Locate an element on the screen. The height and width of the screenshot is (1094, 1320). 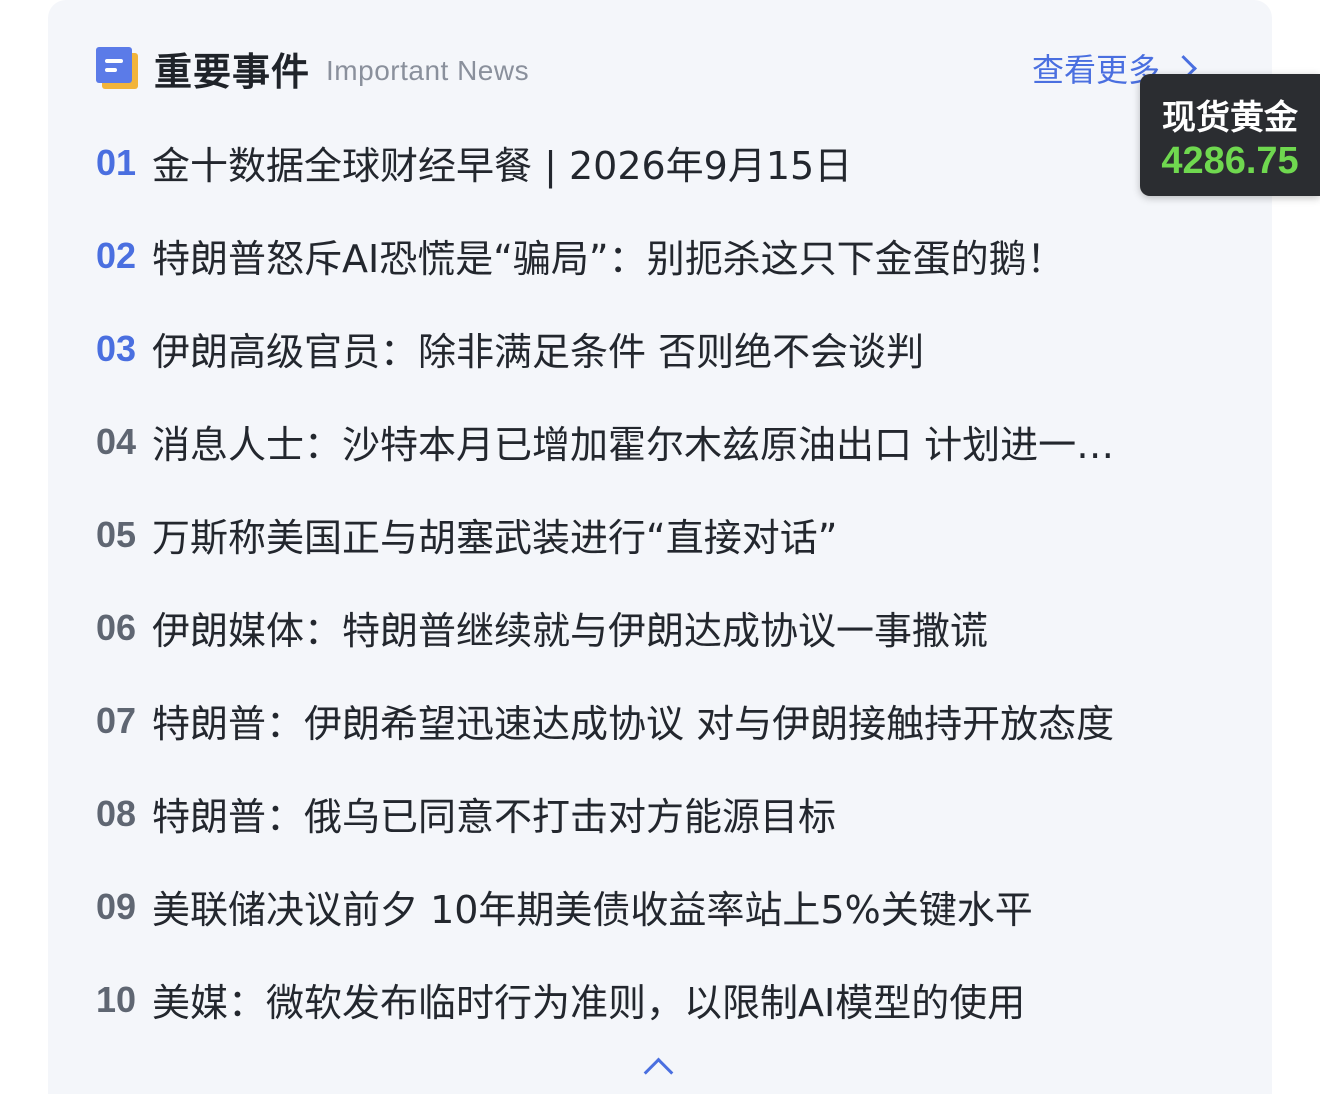
news-headline: 特朗普怒斥AI恐慌是“骗局”：别扼杀这只下金蛋的鹅！ is located at coordinates (608, 259).